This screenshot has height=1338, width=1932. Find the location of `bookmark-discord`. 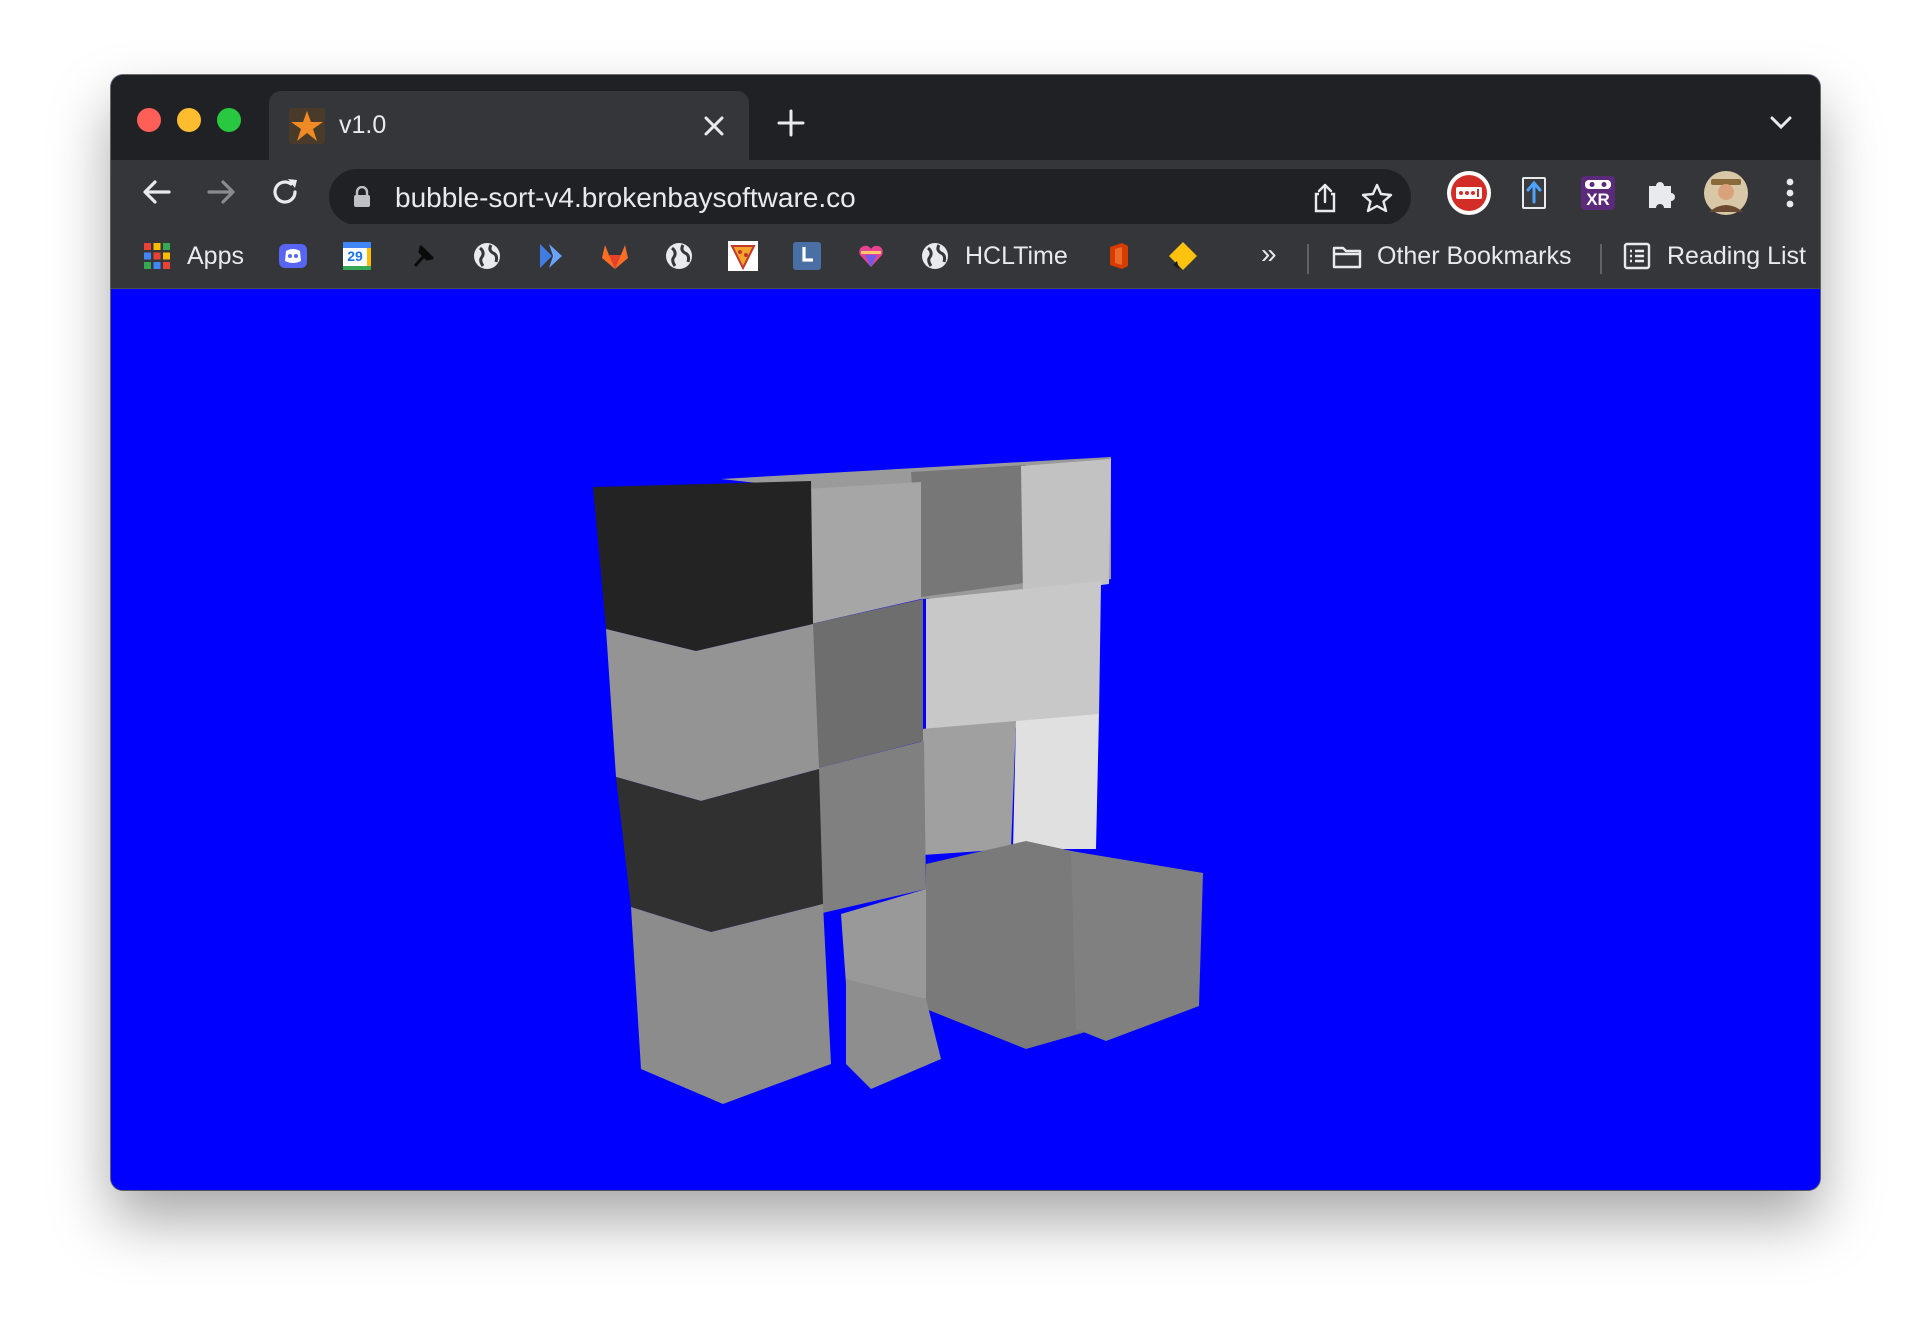

bookmark-discord is located at coordinates (293, 256).